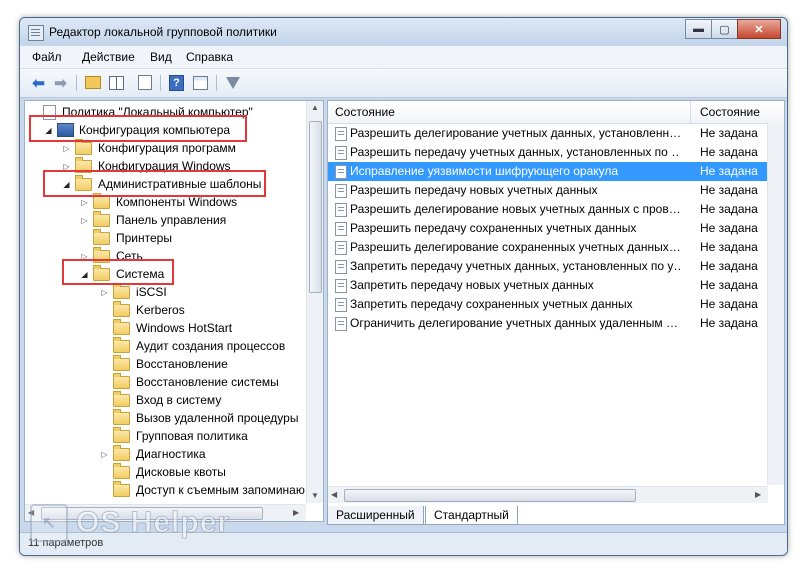 The height and width of the screenshot is (580, 808). I want to click on tree-item-label: Доступ к съемным запоминаю, so click(220, 490).